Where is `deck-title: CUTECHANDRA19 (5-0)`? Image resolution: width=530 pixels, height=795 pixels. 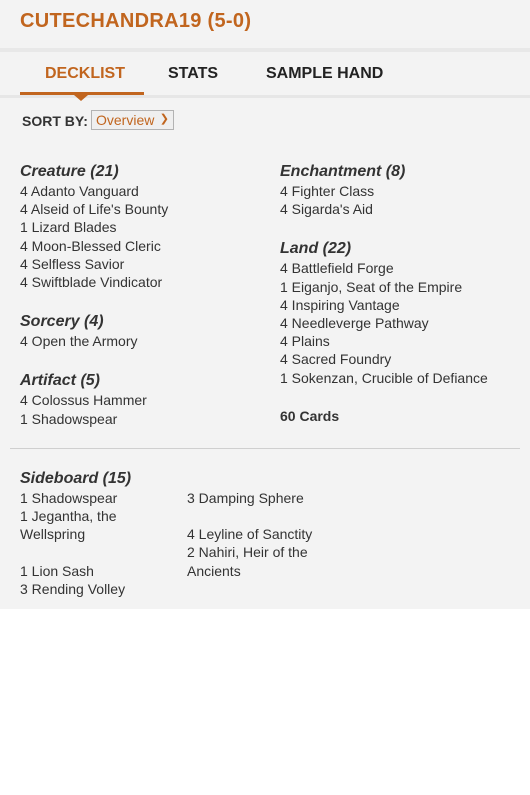
deck-title: CUTECHANDRA19 (5-0) is located at coordinates (136, 21).